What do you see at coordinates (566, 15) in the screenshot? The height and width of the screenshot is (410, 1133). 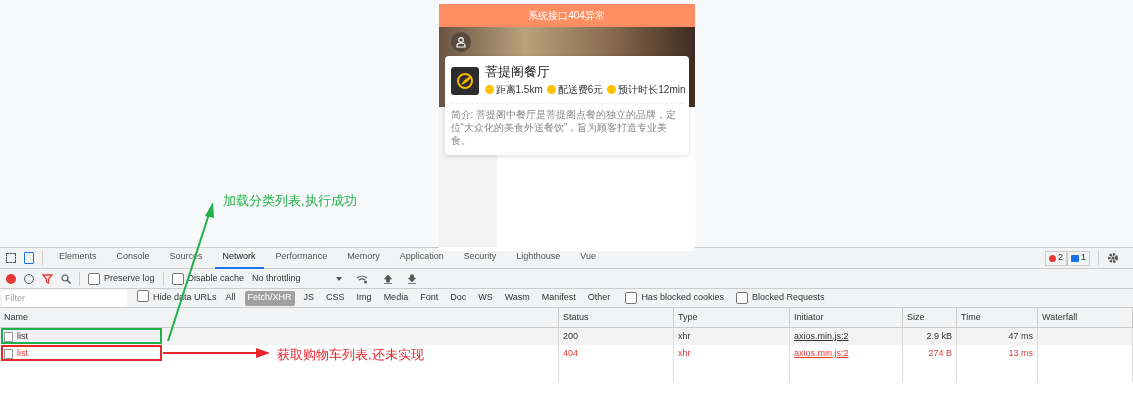 I see `page-header: 系统接口404异常` at bounding box center [566, 15].